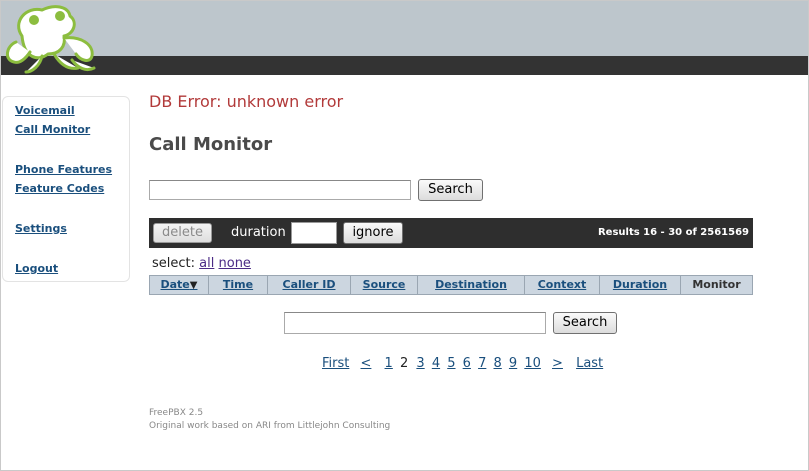 This screenshot has width=809, height=471. I want to click on sidebar-item-feature-codes: Feature Codes, so click(59, 188).